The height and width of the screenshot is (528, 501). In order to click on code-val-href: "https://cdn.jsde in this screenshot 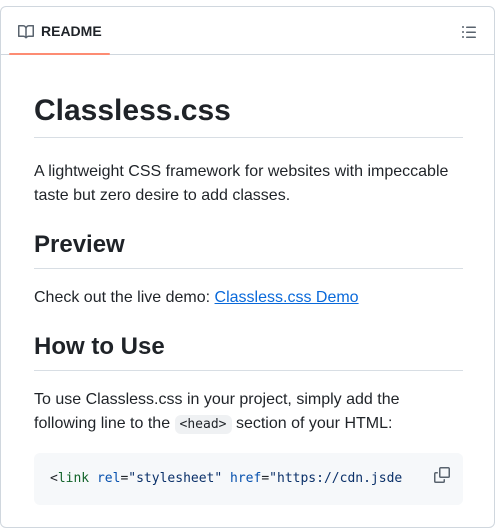, I will do `click(336, 478)`.